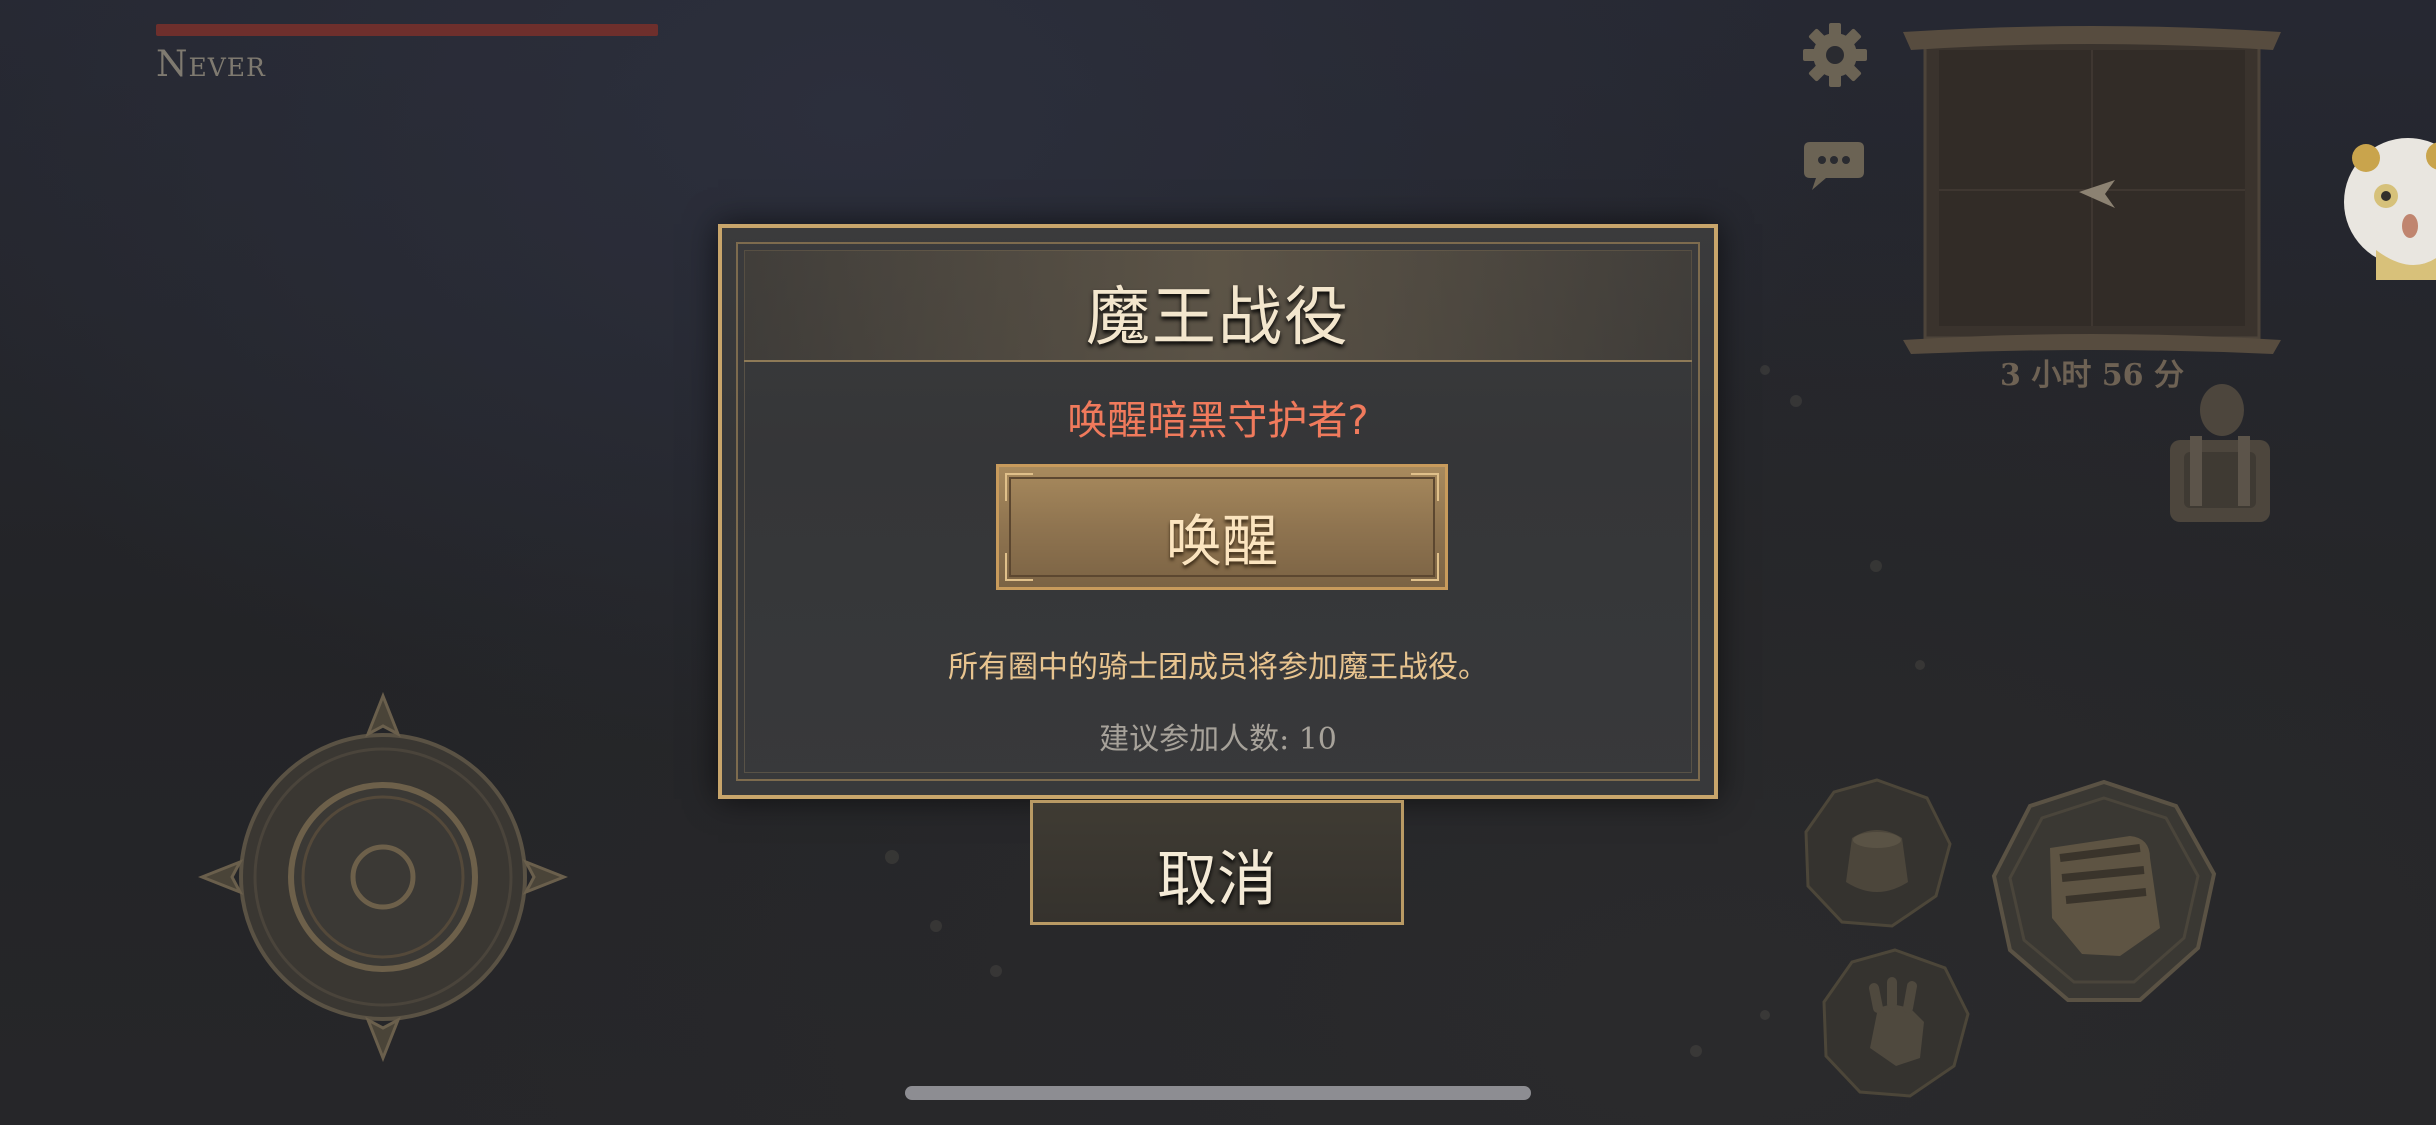  What do you see at coordinates (2220, 455) in the screenshot?
I see `backpack-icon` at bounding box center [2220, 455].